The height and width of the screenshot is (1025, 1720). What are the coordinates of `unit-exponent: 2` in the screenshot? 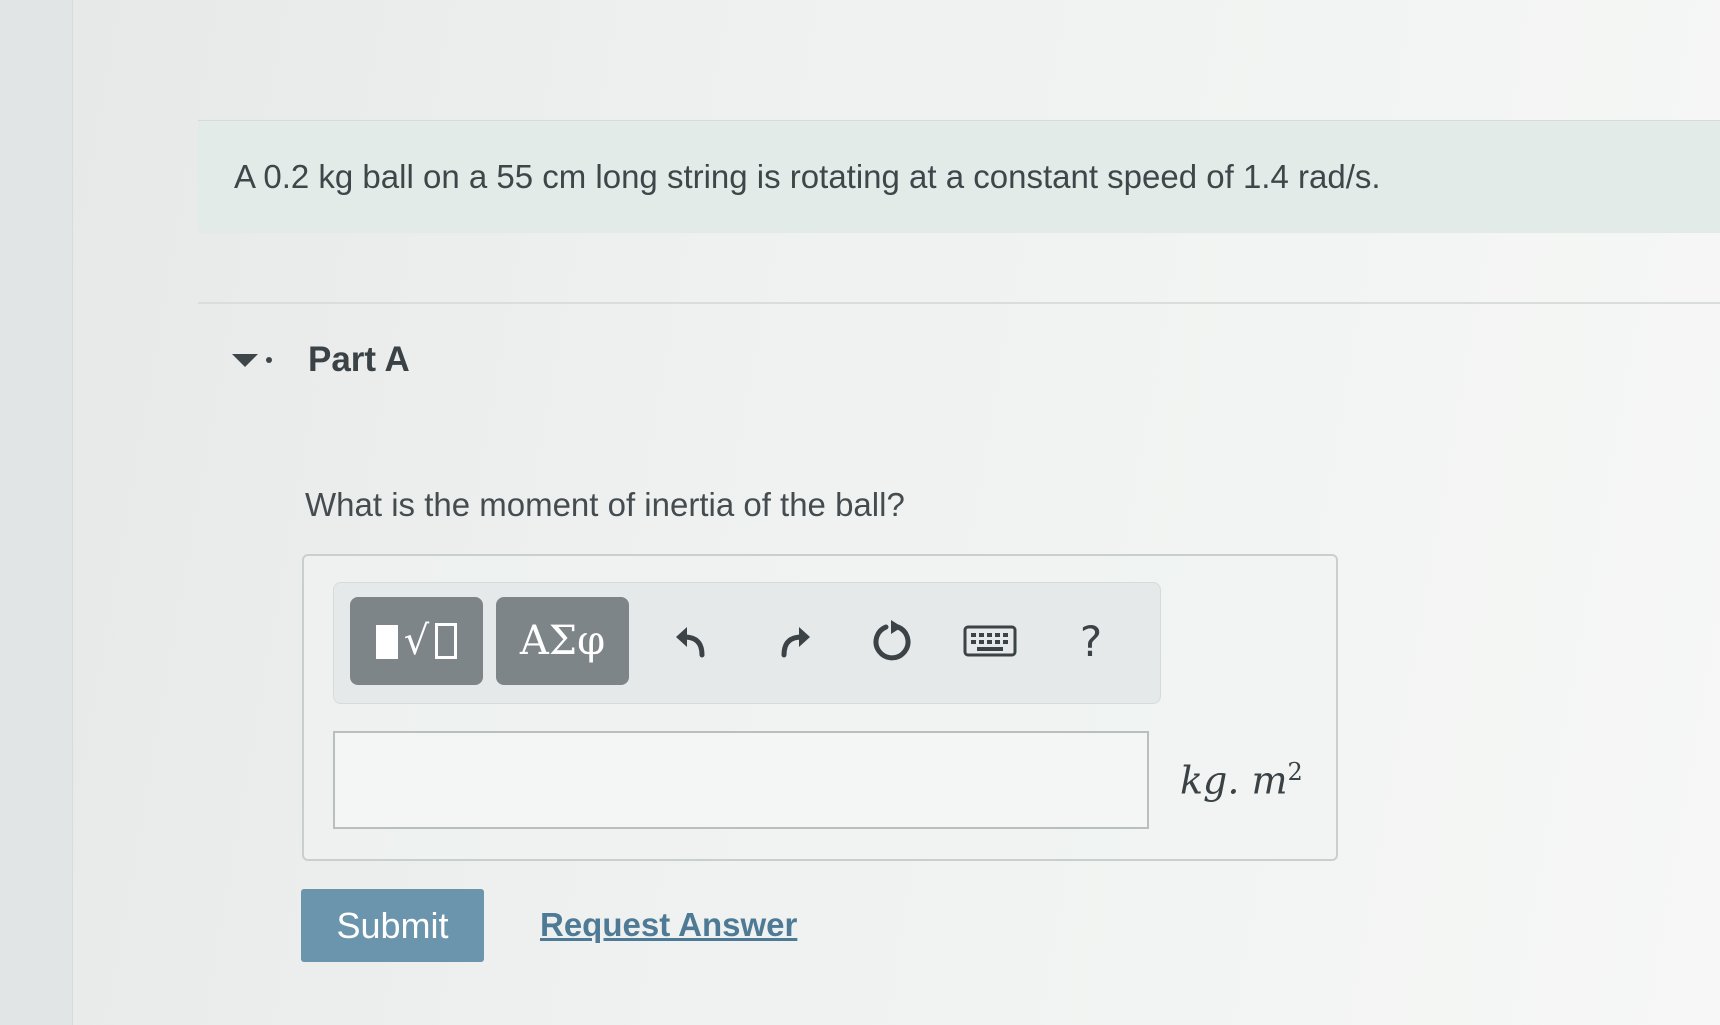 It's located at (1295, 772).